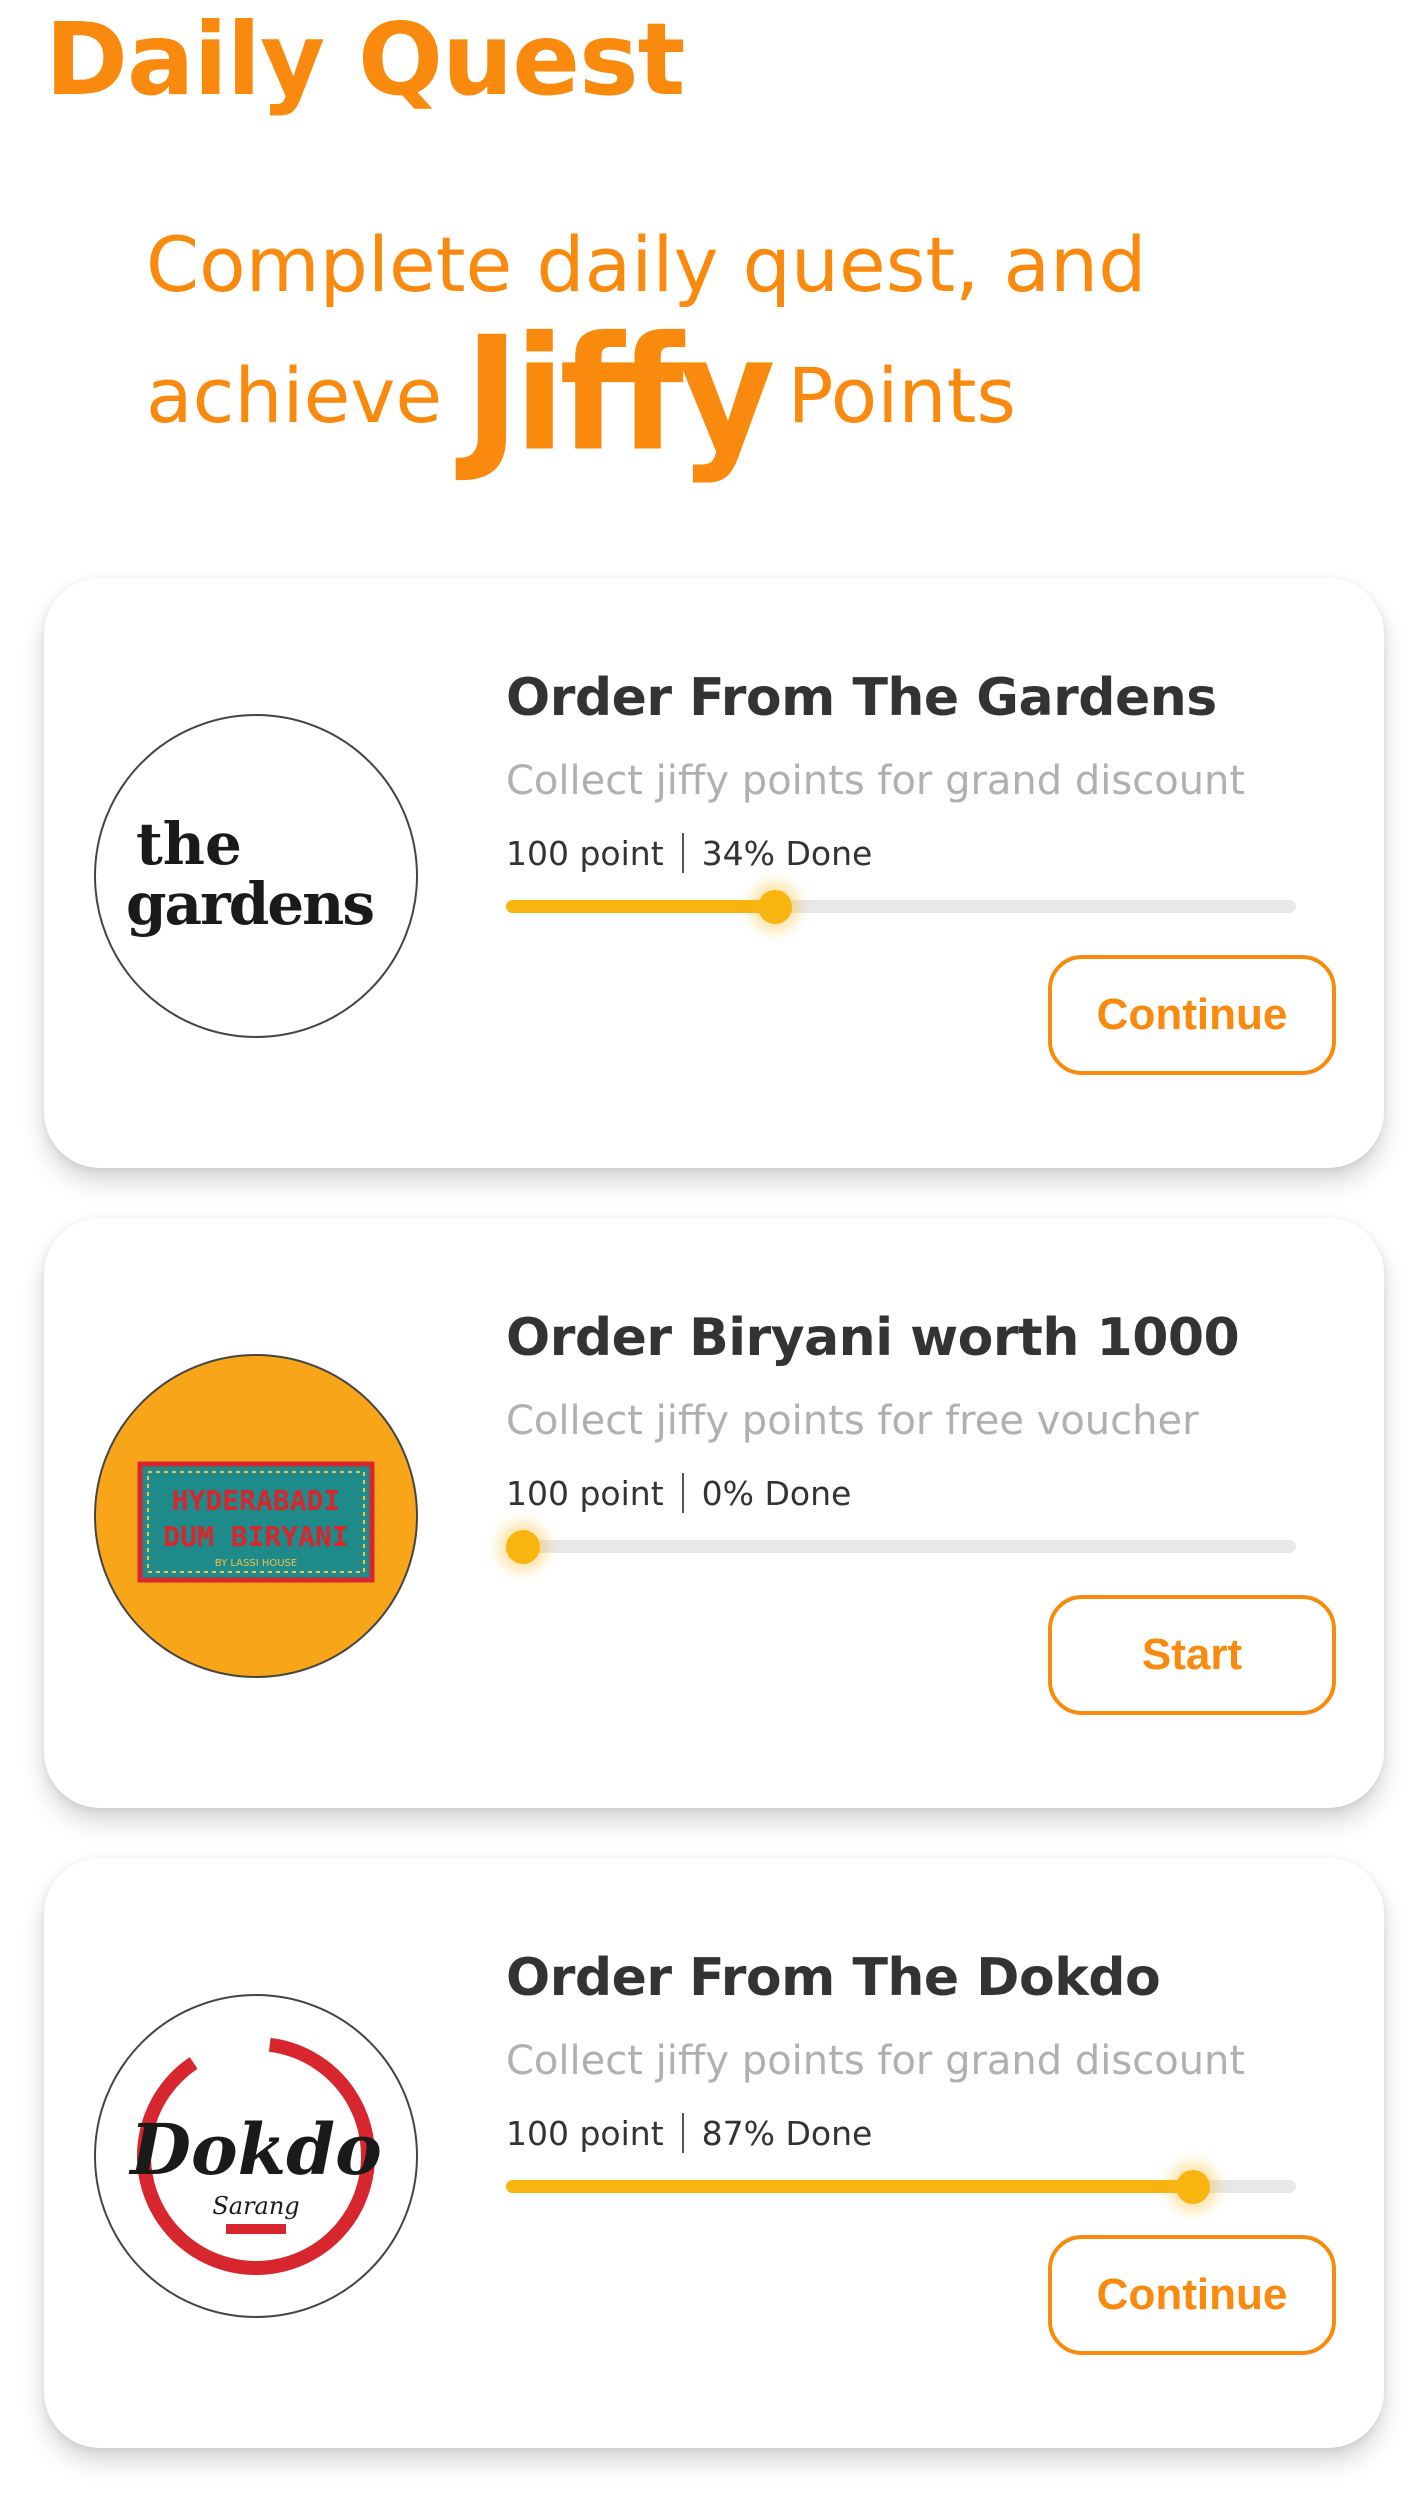  What do you see at coordinates (833, 1978) in the screenshot?
I see `quest-title: Order From The Dokdo` at bounding box center [833, 1978].